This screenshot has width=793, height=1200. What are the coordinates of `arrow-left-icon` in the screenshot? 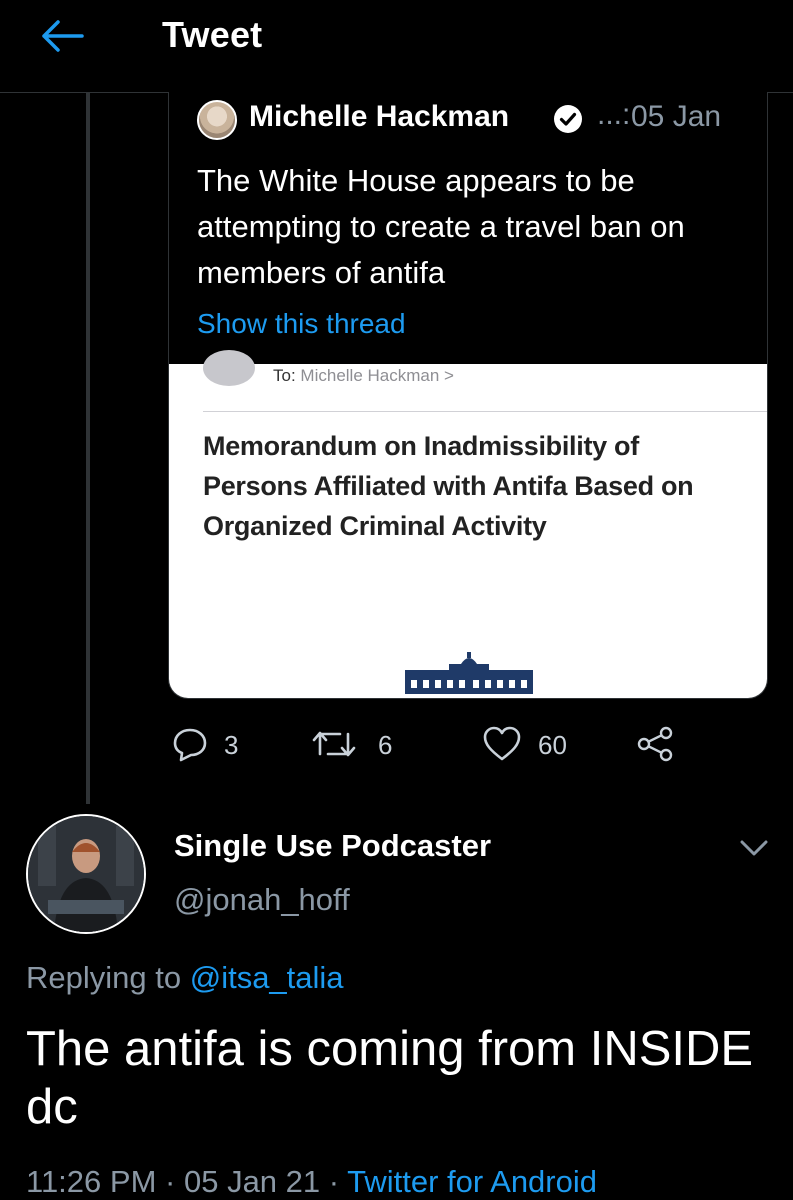 It's located at (63, 36).